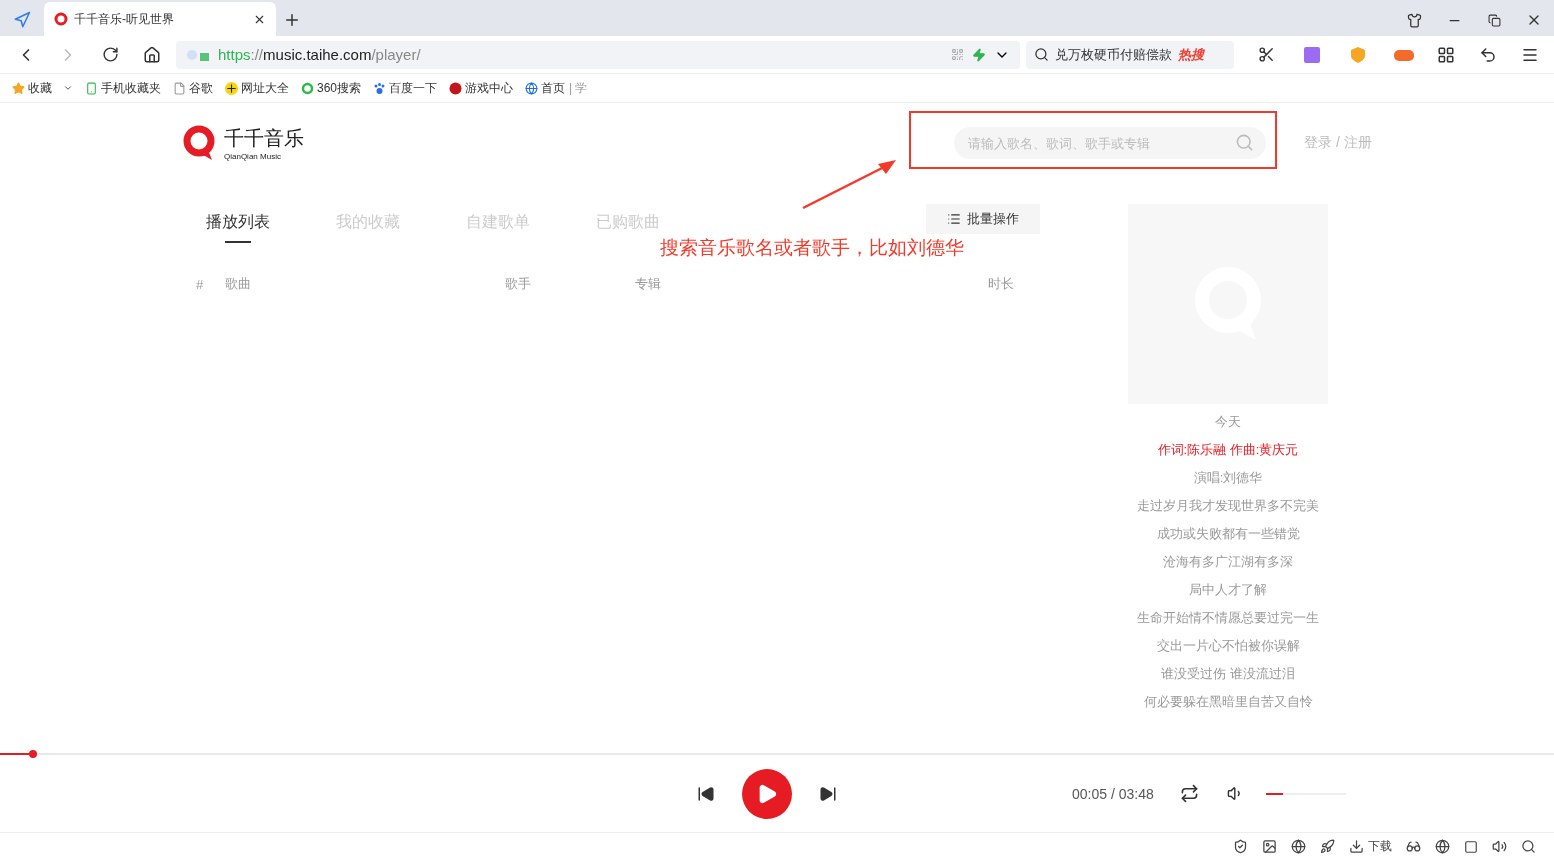 This screenshot has width=1554, height=860. I want to click on column-header: 专辑, so click(648, 284).